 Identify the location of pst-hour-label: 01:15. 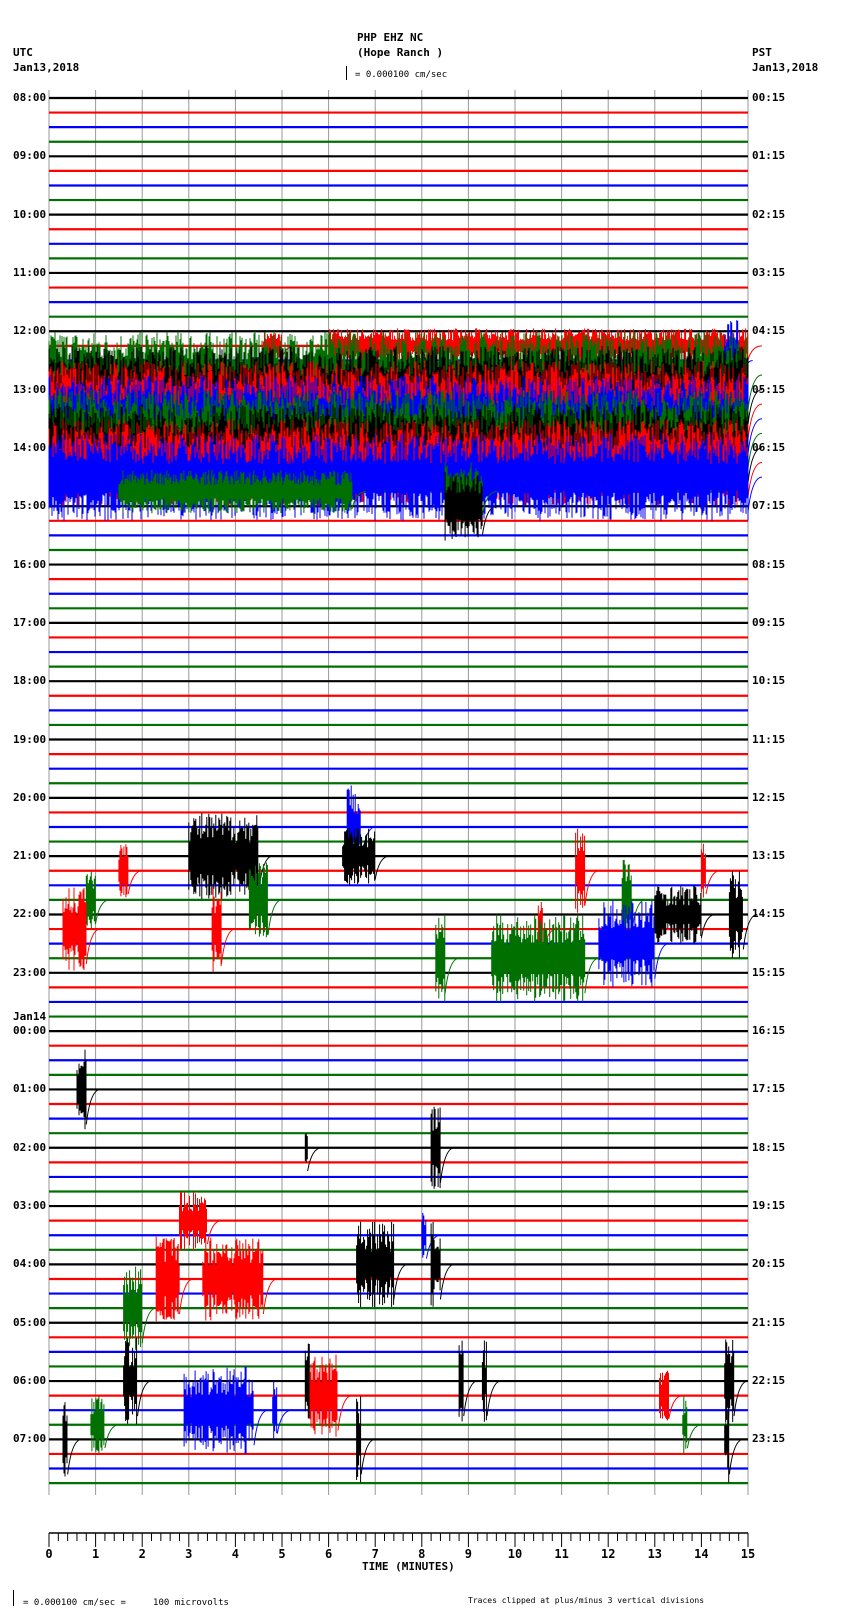
(769, 156).